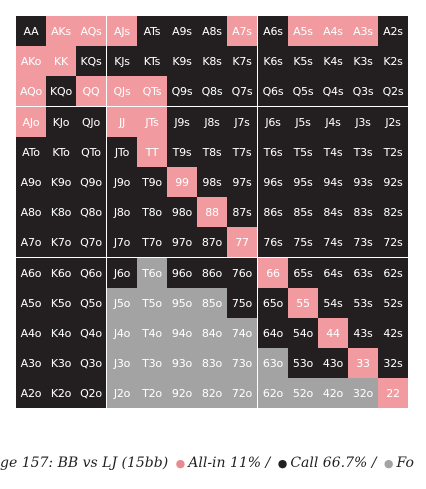 This screenshot has height=489, width=426. I want to click on hand-cell: T9s, so click(182, 152).